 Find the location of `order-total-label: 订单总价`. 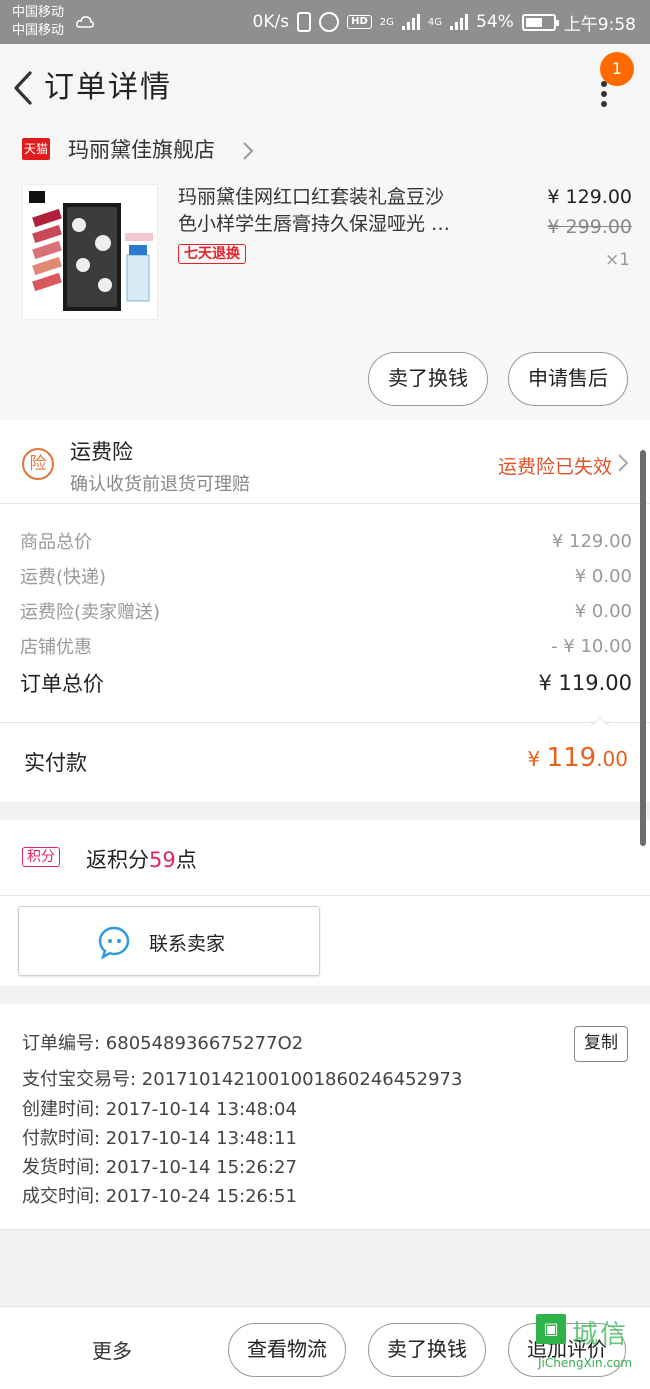

order-total-label: 订单总价 is located at coordinates (62, 684).